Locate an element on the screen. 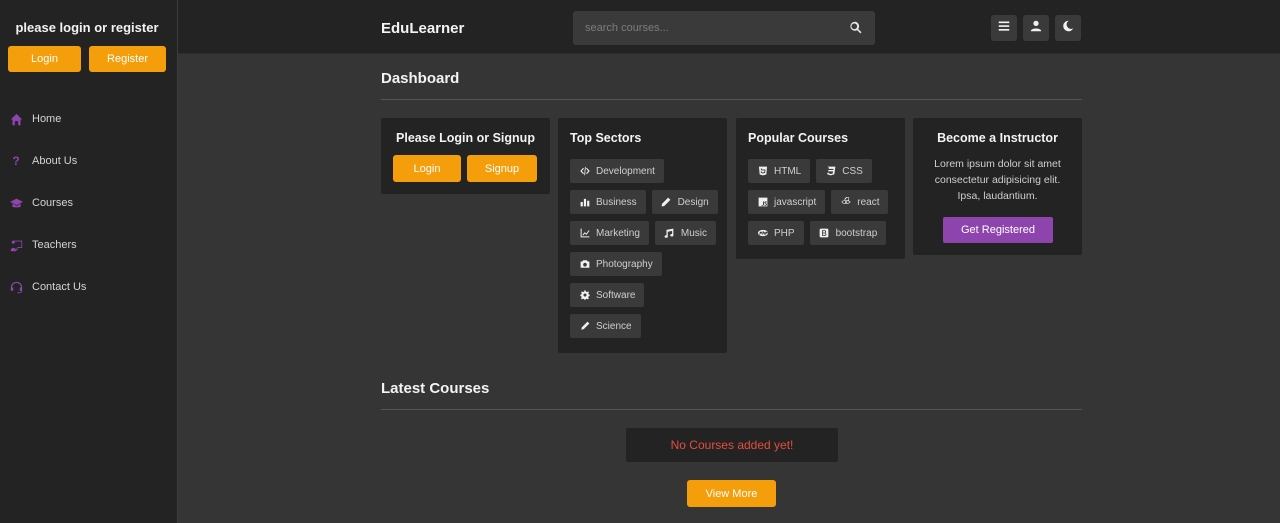 The height and width of the screenshot is (523, 1280). menu-icon is located at coordinates (1004, 28).